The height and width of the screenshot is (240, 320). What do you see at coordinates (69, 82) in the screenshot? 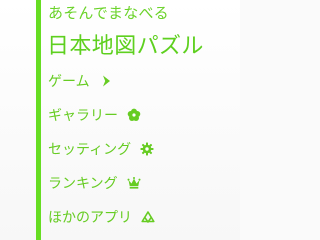
I see `menu-item-label: ゲーム` at bounding box center [69, 82].